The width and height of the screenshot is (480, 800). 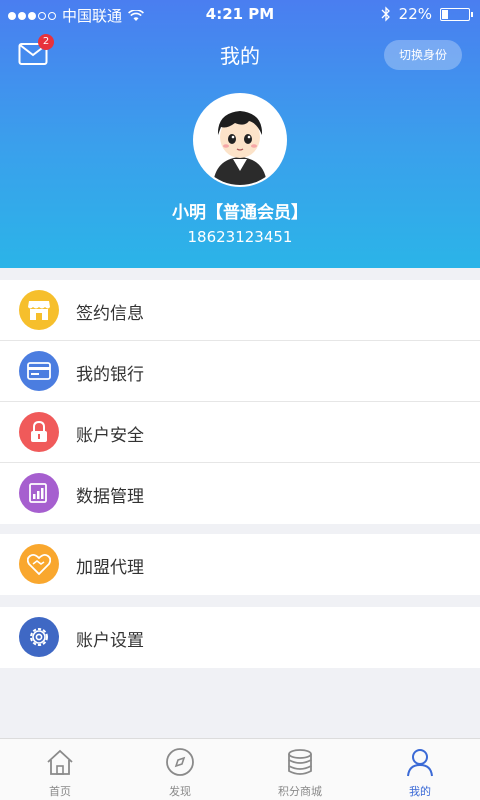 I want to click on tab-mine: 我的, so click(x=420, y=769).